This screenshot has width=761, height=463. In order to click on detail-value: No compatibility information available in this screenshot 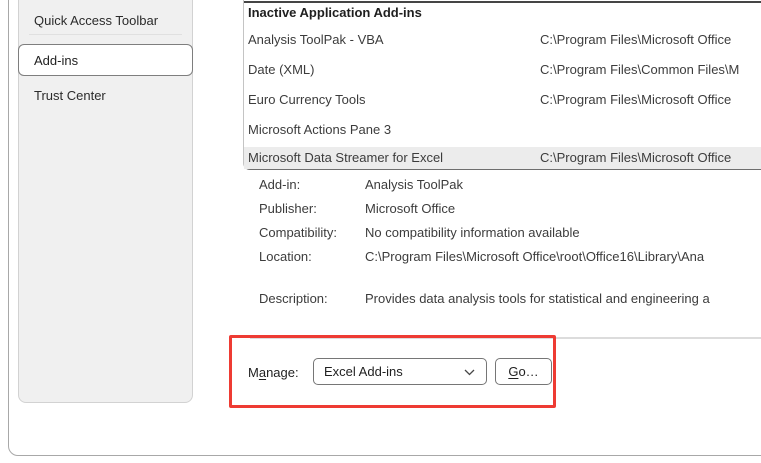, I will do `click(472, 232)`.